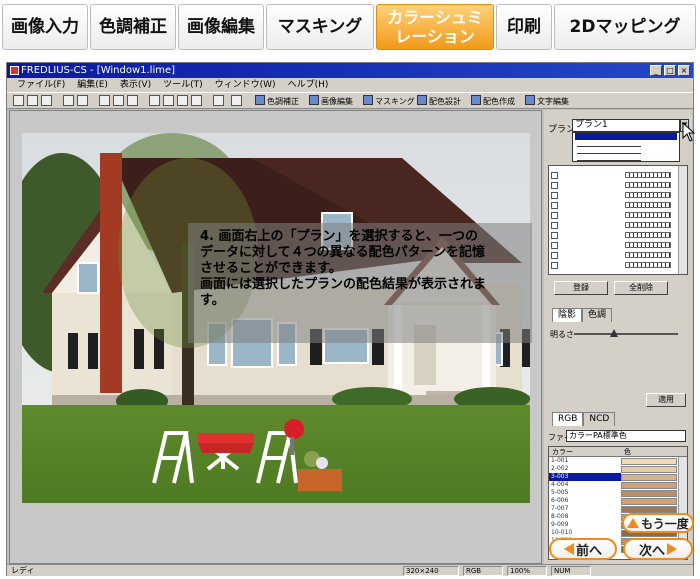 This screenshot has width=700, height=579. Describe the element at coordinates (547, 101) in the screenshot. I see `toolbar-text-edit: 文字編集` at that location.